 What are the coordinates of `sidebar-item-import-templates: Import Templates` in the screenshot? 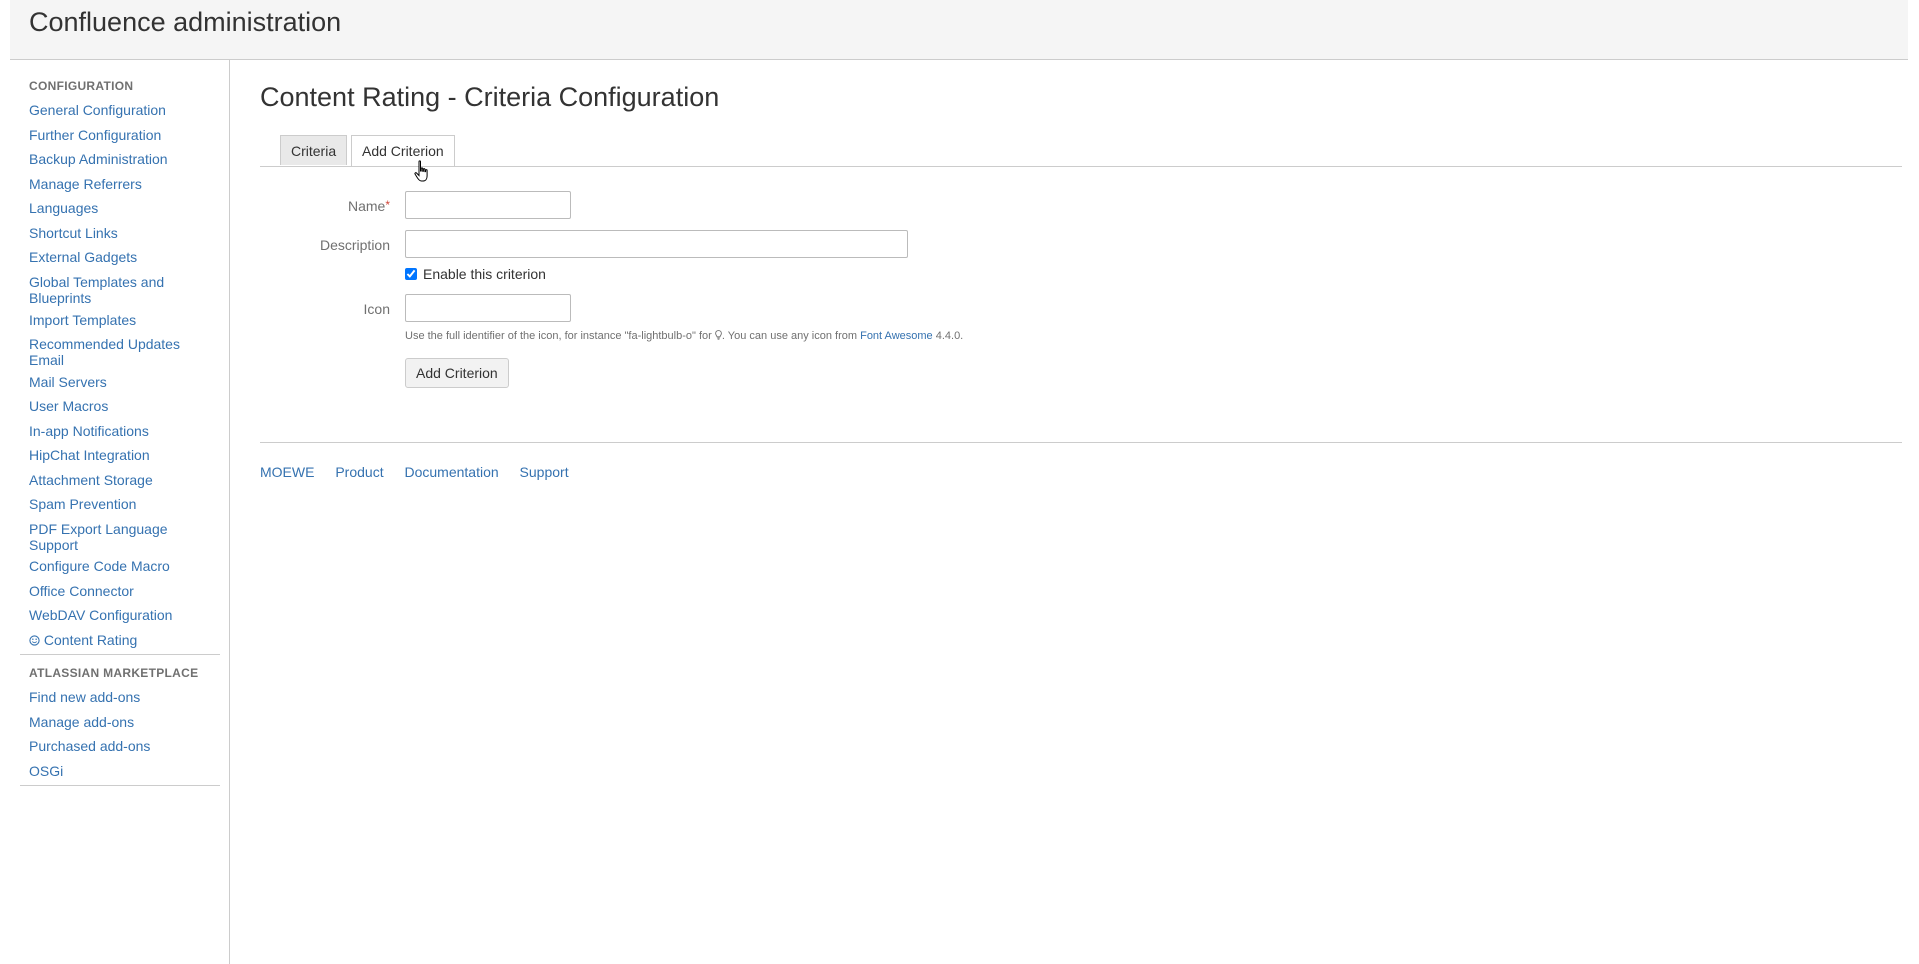 It's located at (119, 320).